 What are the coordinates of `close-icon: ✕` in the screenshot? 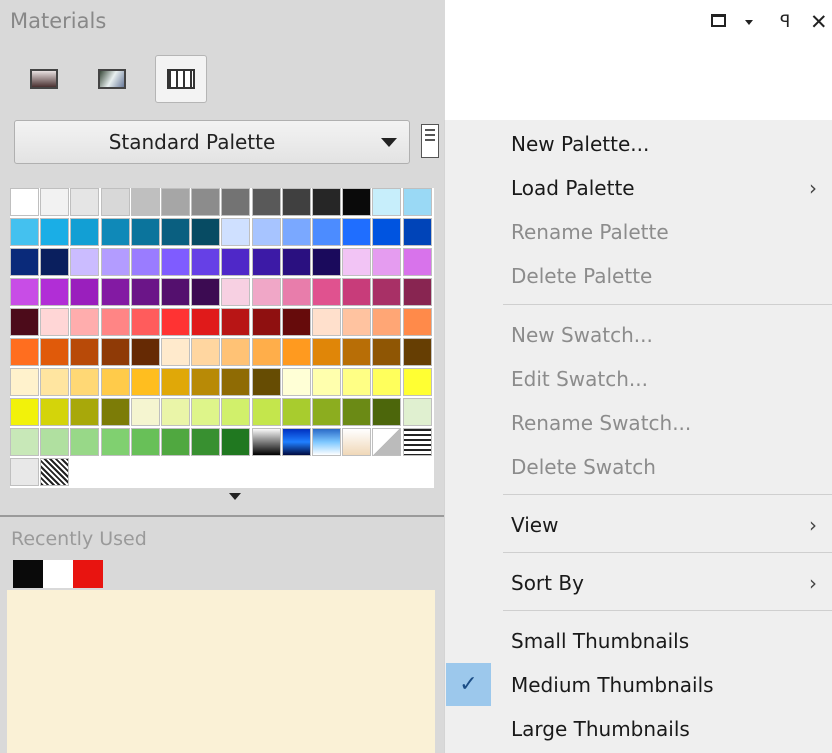 It's located at (819, 22).